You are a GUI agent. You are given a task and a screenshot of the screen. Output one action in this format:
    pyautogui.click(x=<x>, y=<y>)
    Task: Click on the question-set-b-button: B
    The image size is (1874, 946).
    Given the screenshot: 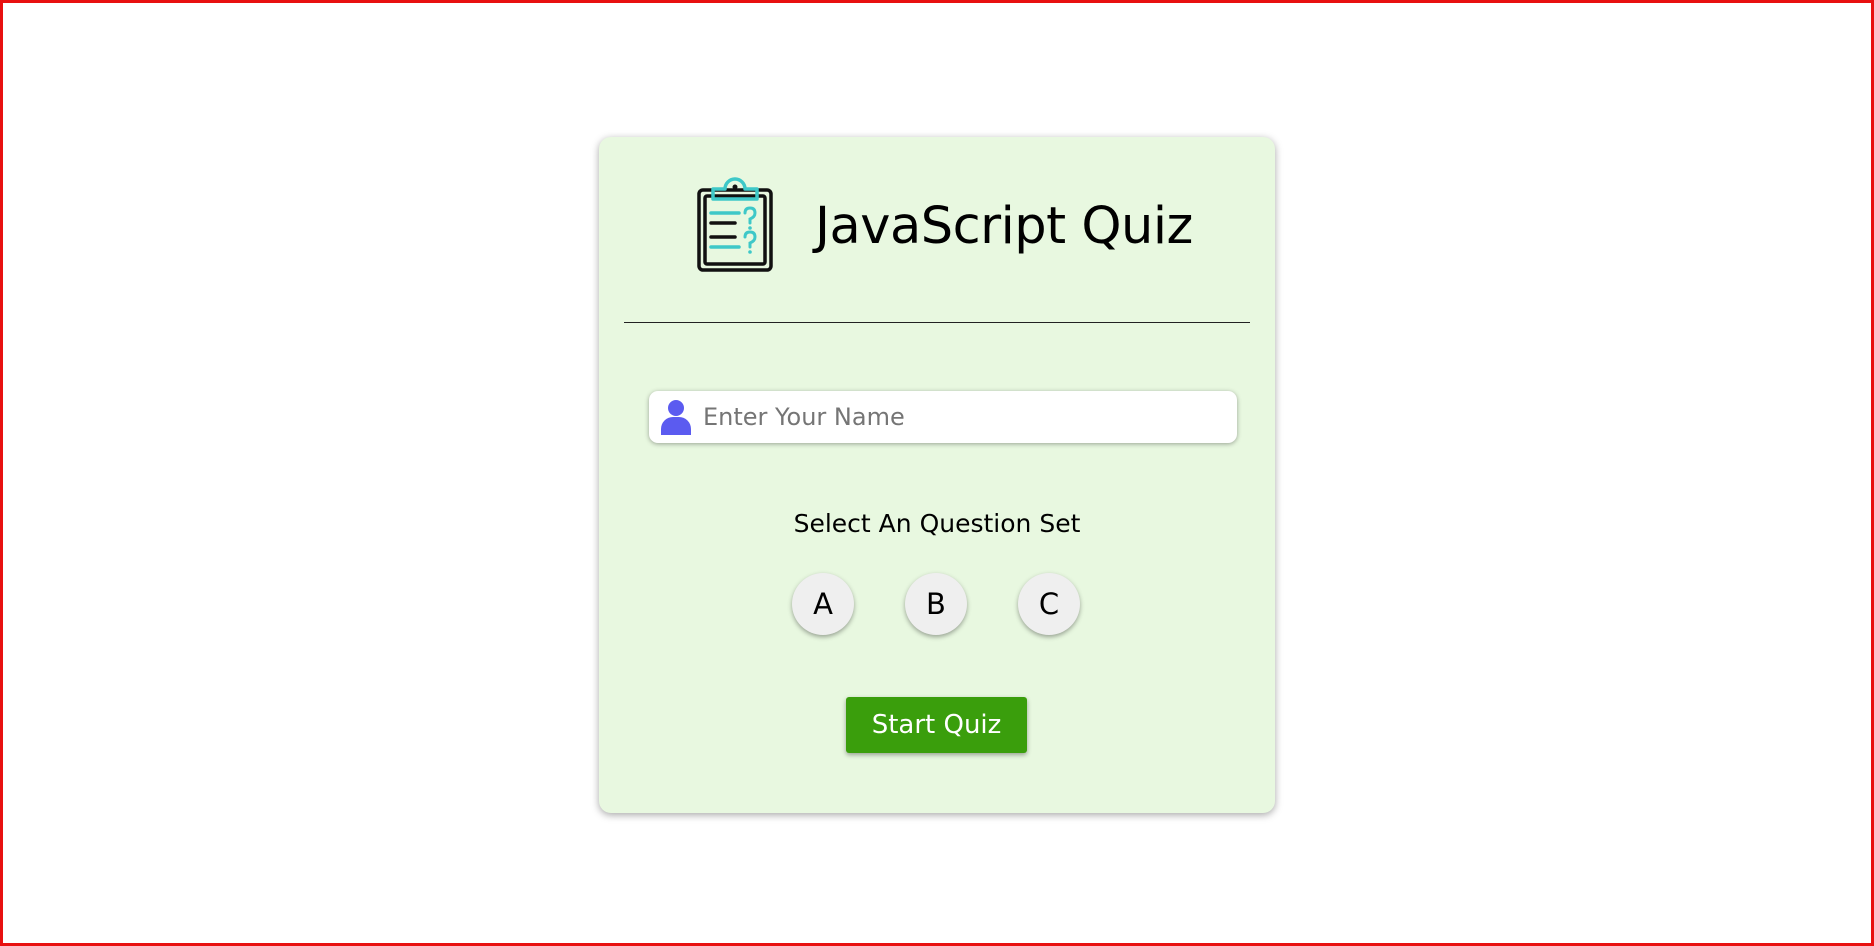 What is the action you would take?
    pyautogui.click(x=936, y=604)
    